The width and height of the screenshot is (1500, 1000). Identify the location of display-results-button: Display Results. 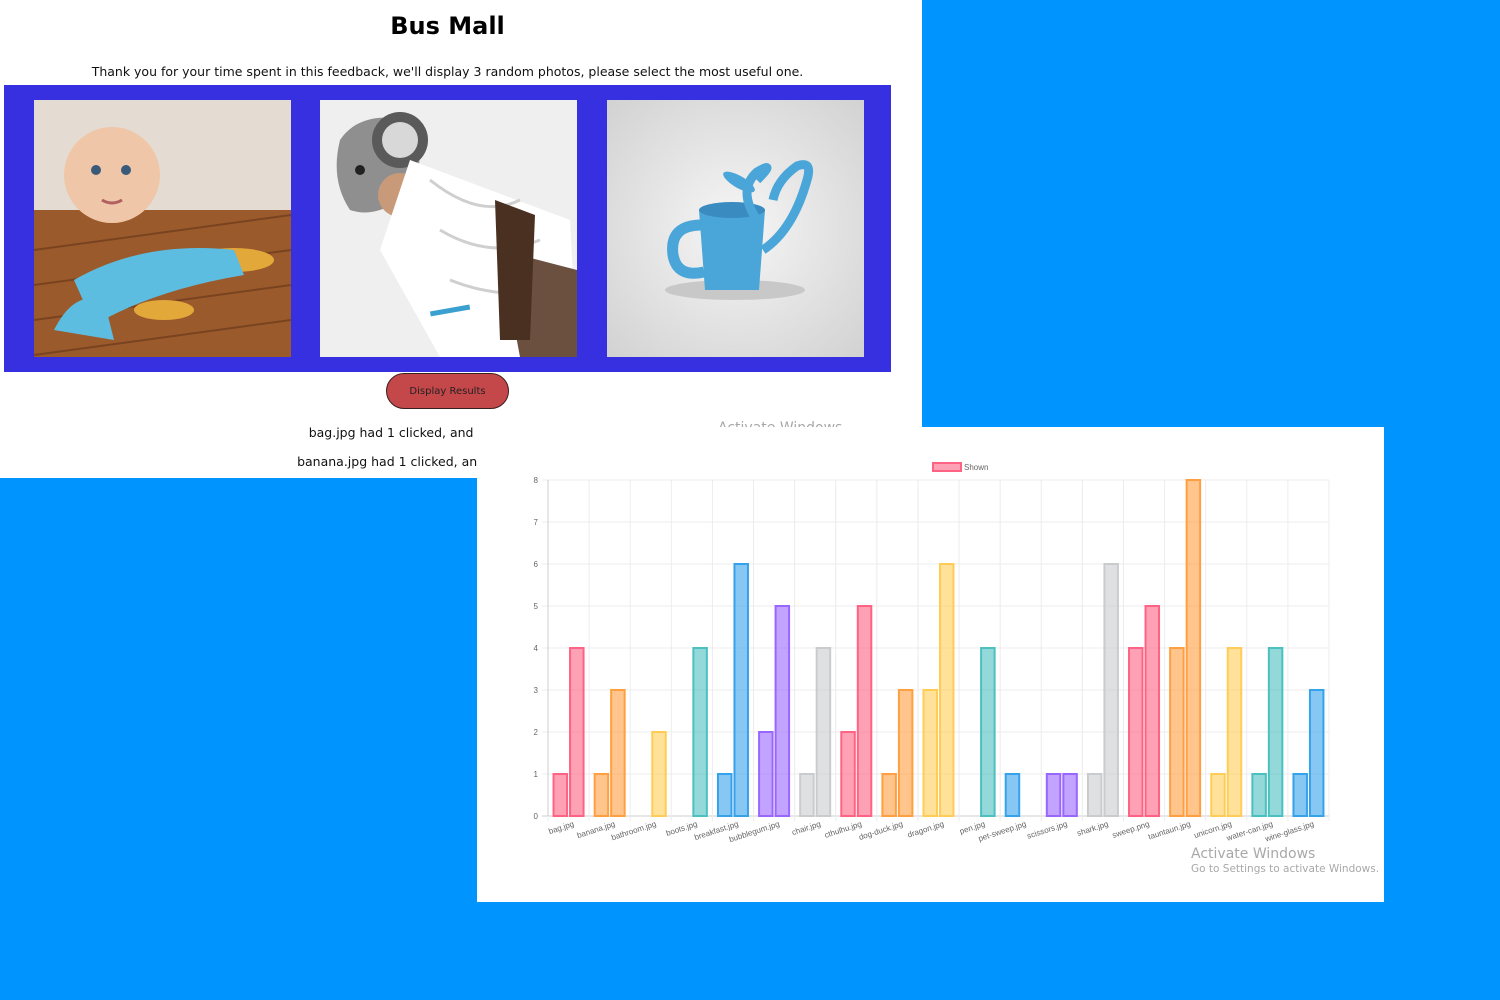
(447, 391).